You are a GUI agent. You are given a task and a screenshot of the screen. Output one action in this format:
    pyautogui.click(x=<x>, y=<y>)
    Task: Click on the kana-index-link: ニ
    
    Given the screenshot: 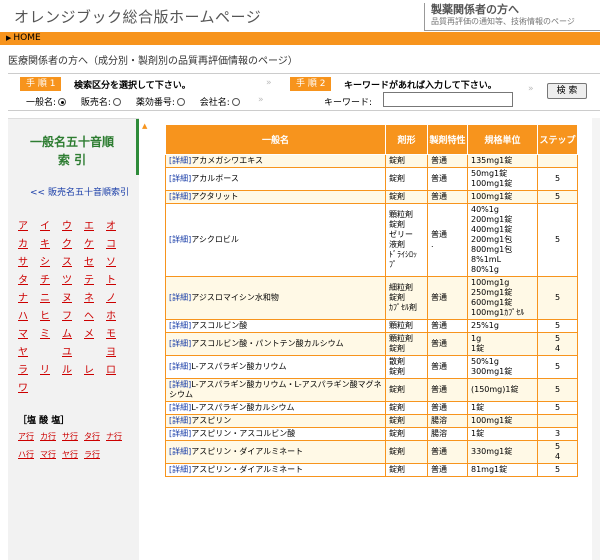 What is the action you would take?
    pyautogui.click(x=51, y=296)
    